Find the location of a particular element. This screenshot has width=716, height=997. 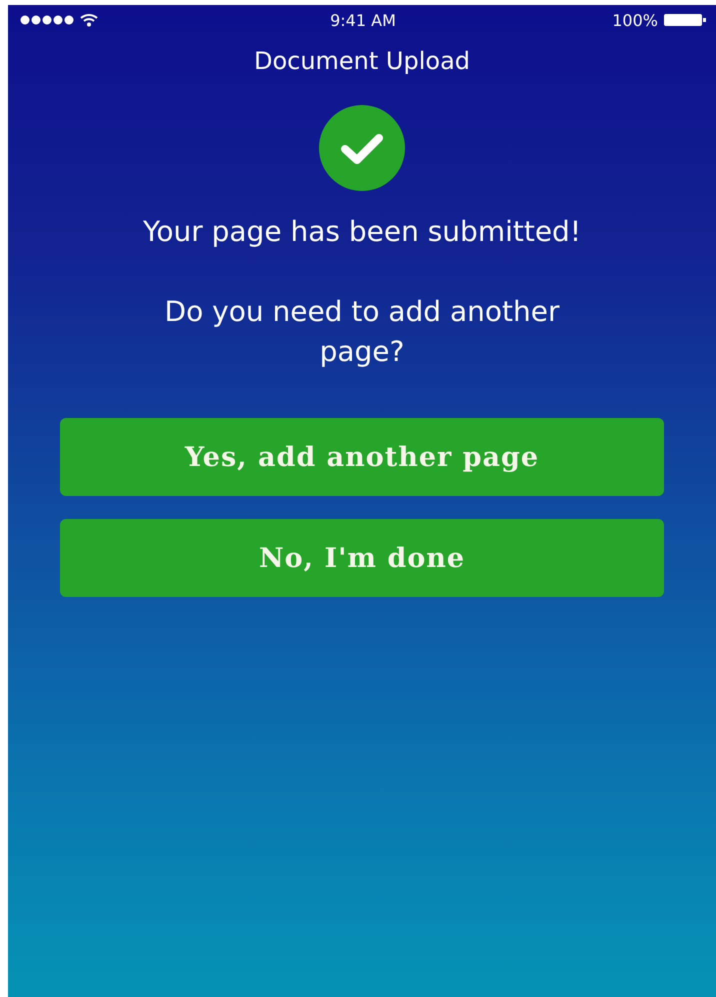

choice-button: Yes, add another page is located at coordinates (362, 457).